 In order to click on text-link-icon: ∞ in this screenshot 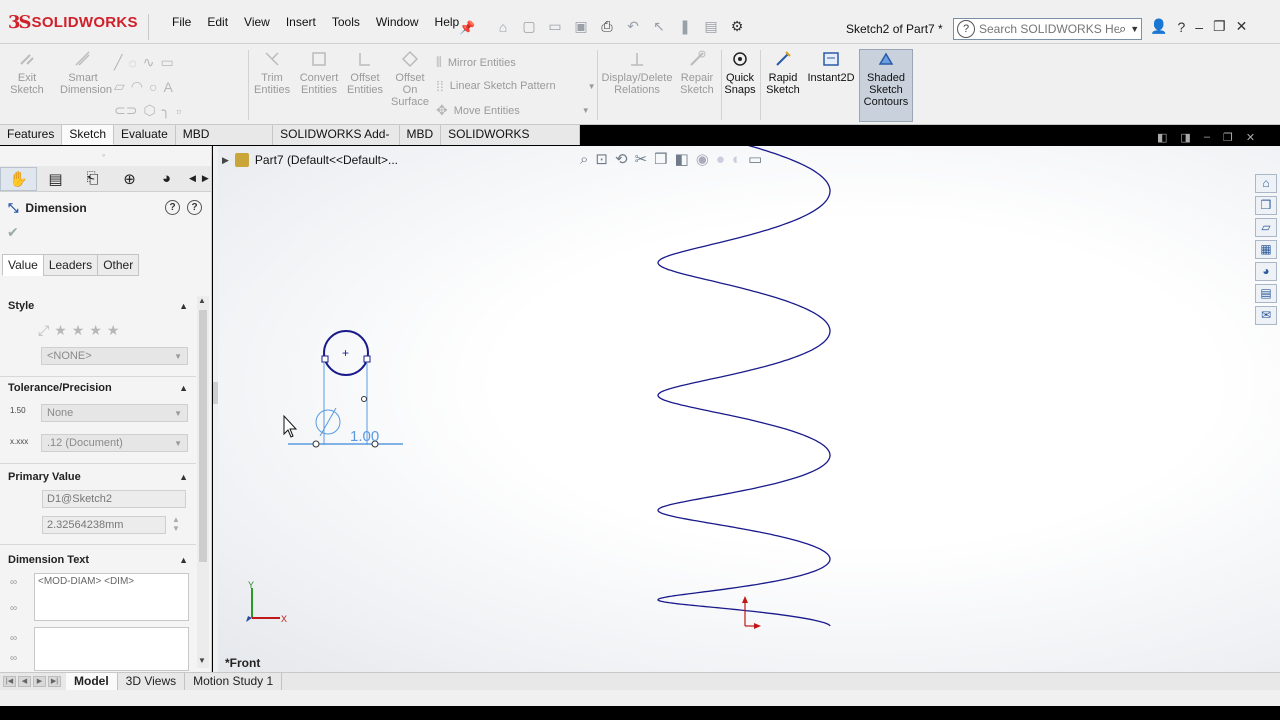, I will do `click(13, 638)`.